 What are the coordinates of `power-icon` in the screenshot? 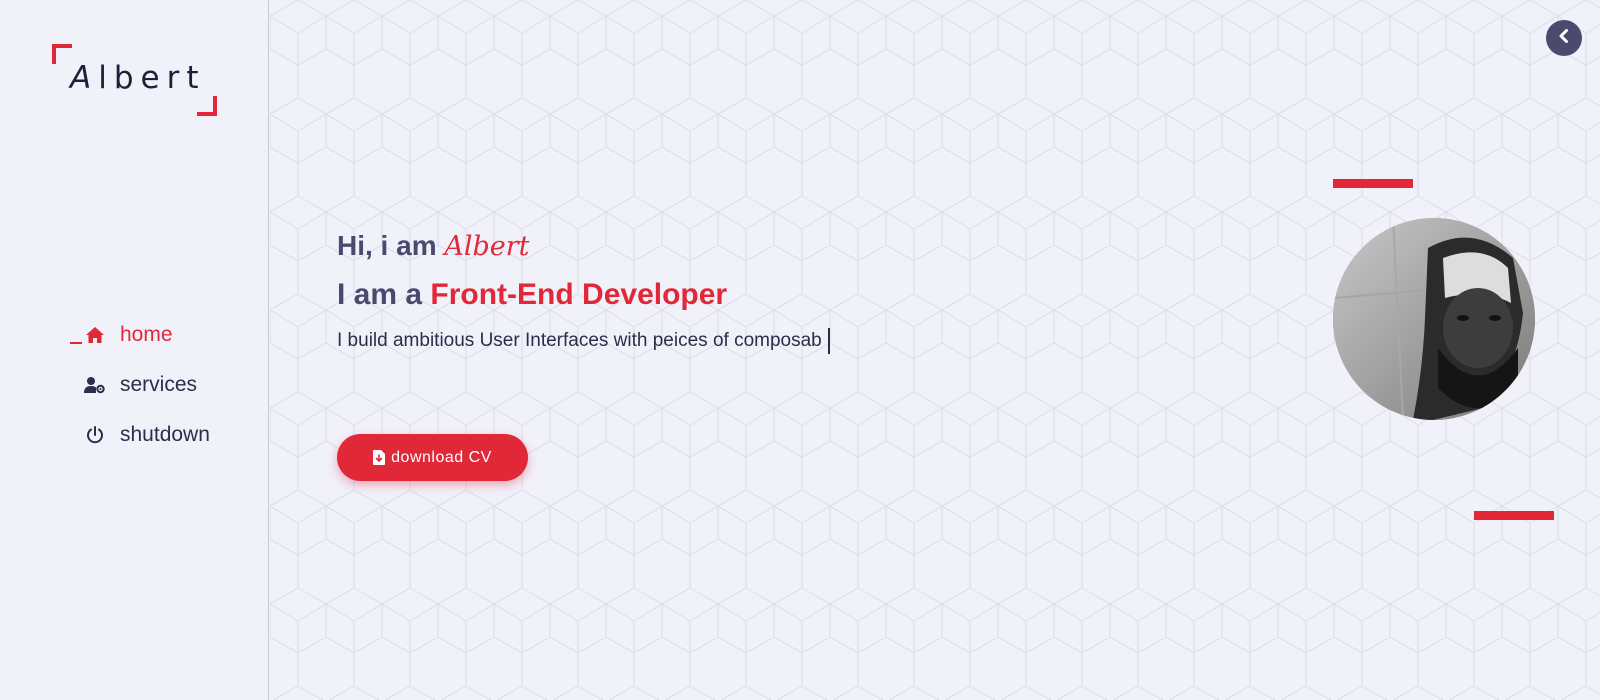 It's located at (95, 435).